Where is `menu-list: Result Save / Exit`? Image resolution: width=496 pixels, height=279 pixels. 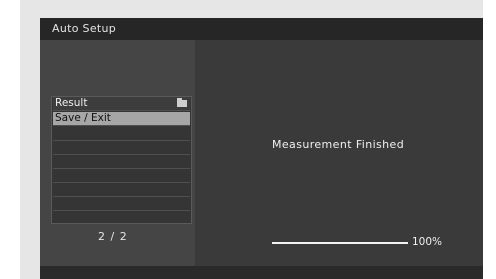
menu-list: Result Save / Exit is located at coordinates (121, 160).